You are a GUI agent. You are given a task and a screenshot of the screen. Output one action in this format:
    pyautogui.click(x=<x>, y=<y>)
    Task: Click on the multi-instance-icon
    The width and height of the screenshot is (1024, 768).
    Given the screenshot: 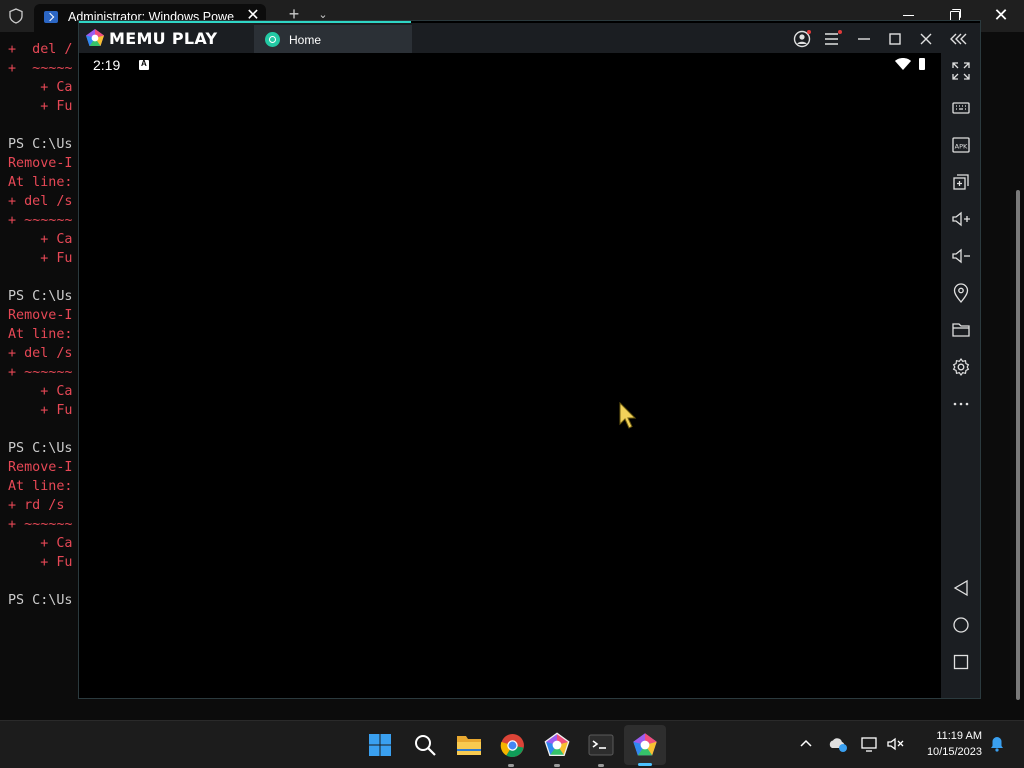 What is the action you would take?
    pyautogui.click(x=961, y=182)
    